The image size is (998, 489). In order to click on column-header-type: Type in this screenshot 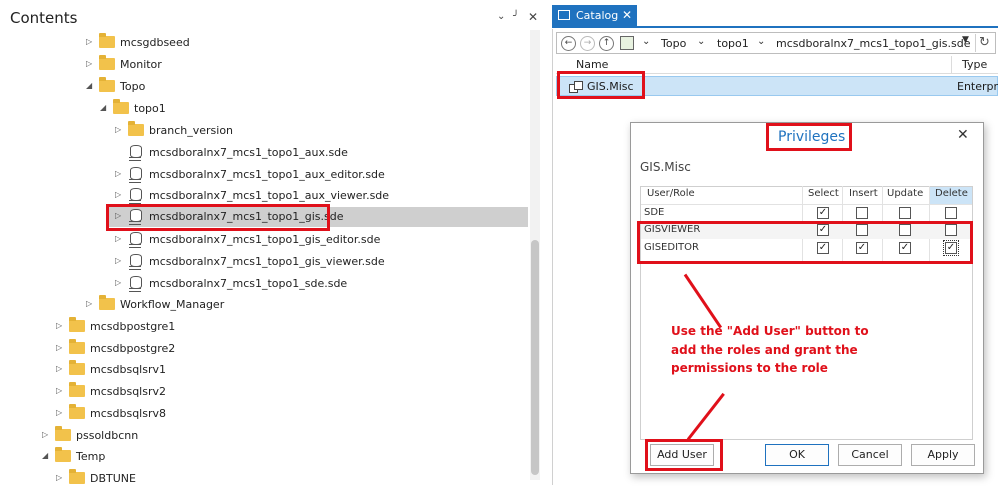, I will do `click(974, 64)`.